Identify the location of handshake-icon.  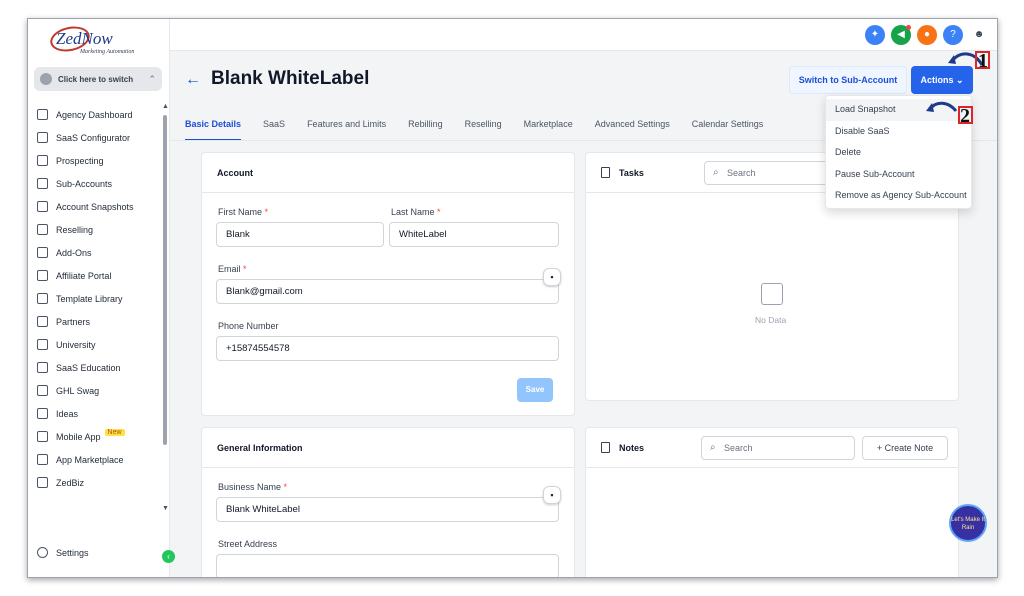
(42, 321).